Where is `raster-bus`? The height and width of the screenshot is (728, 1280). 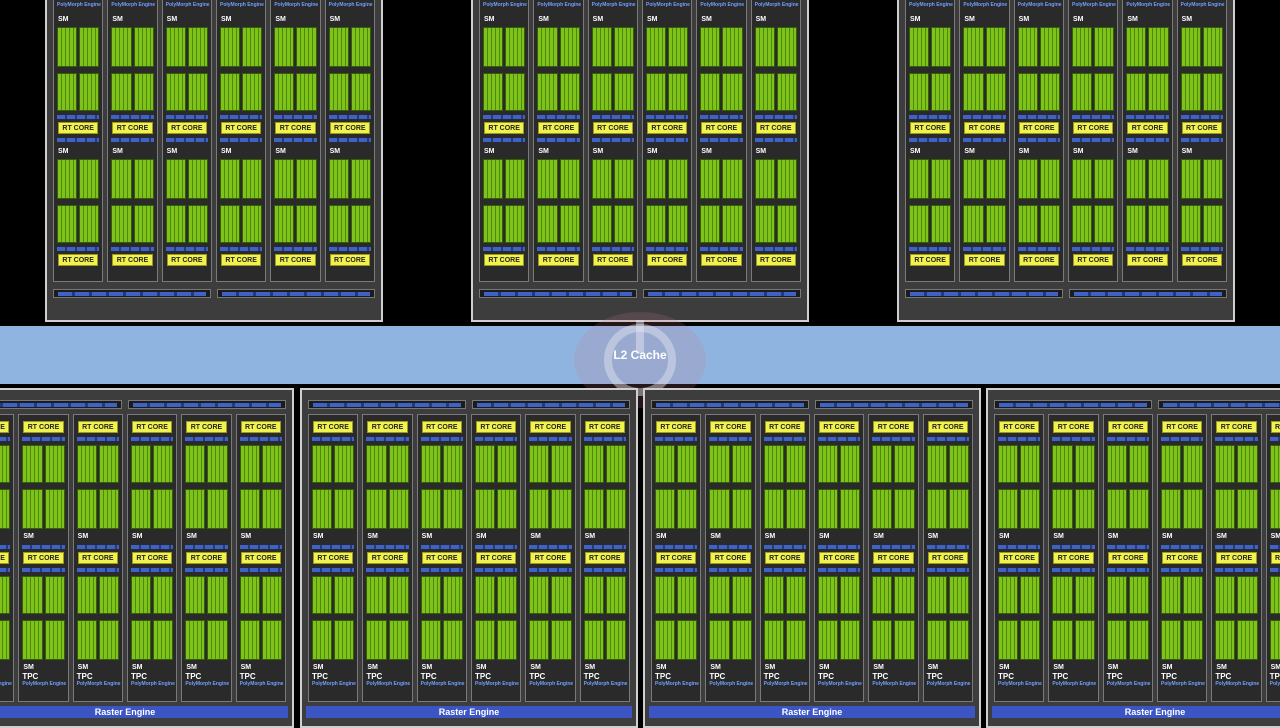 raster-bus is located at coordinates (812, 404).